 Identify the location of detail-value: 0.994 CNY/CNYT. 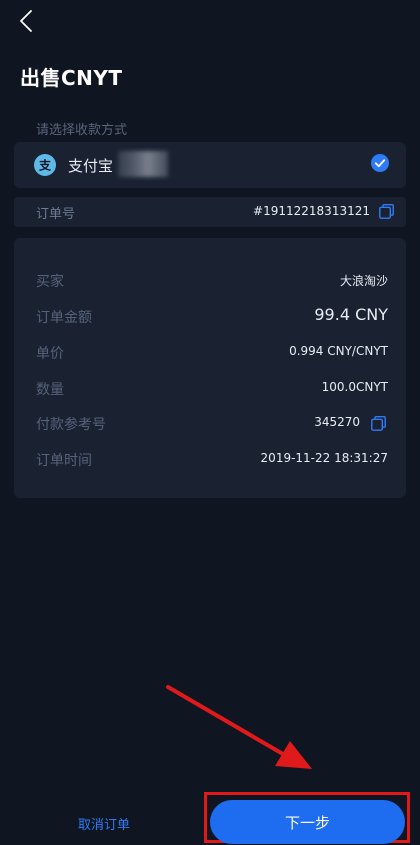
(338, 351).